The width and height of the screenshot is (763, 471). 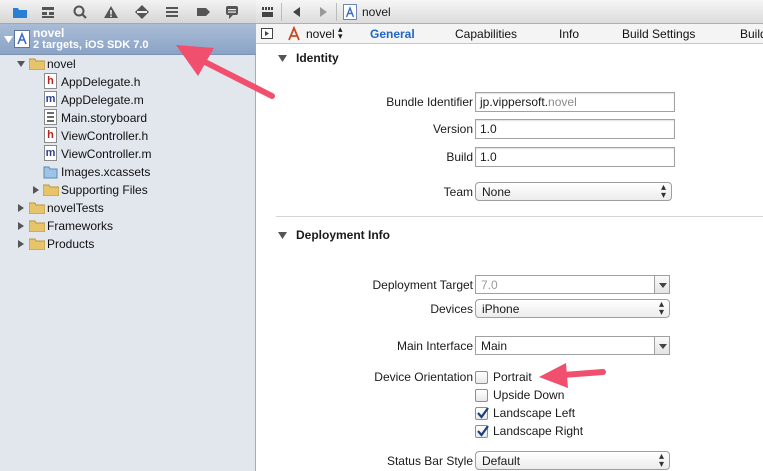 What do you see at coordinates (486, 34) in the screenshot?
I see `tab-capabilities: Capabilities` at bounding box center [486, 34].